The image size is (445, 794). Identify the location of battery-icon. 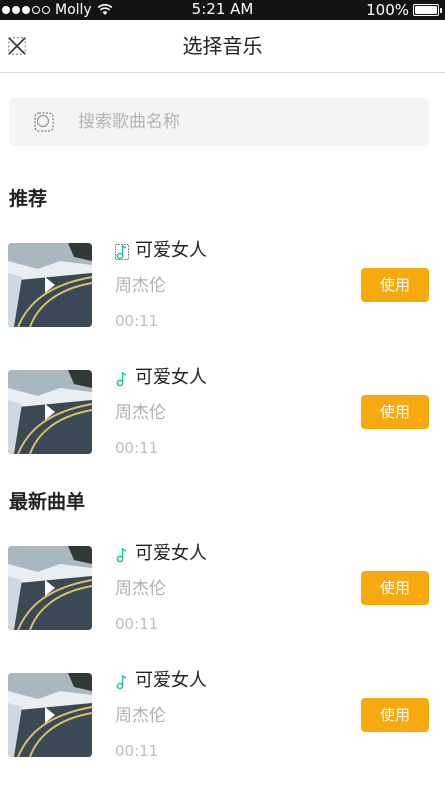
(427, 10).